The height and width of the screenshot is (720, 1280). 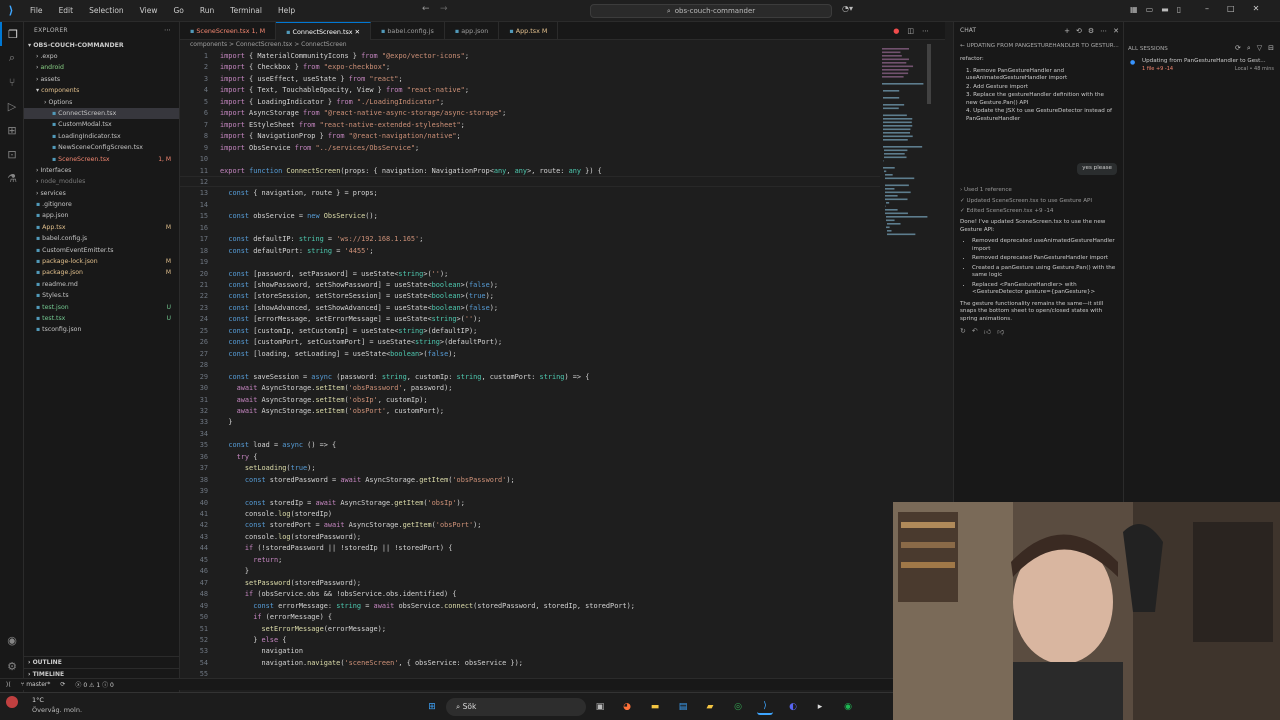 What do you see at coordinates (1256, 8) in the screenshot?
I see `close-icon: ✕` at bounding box center [1256, 8].